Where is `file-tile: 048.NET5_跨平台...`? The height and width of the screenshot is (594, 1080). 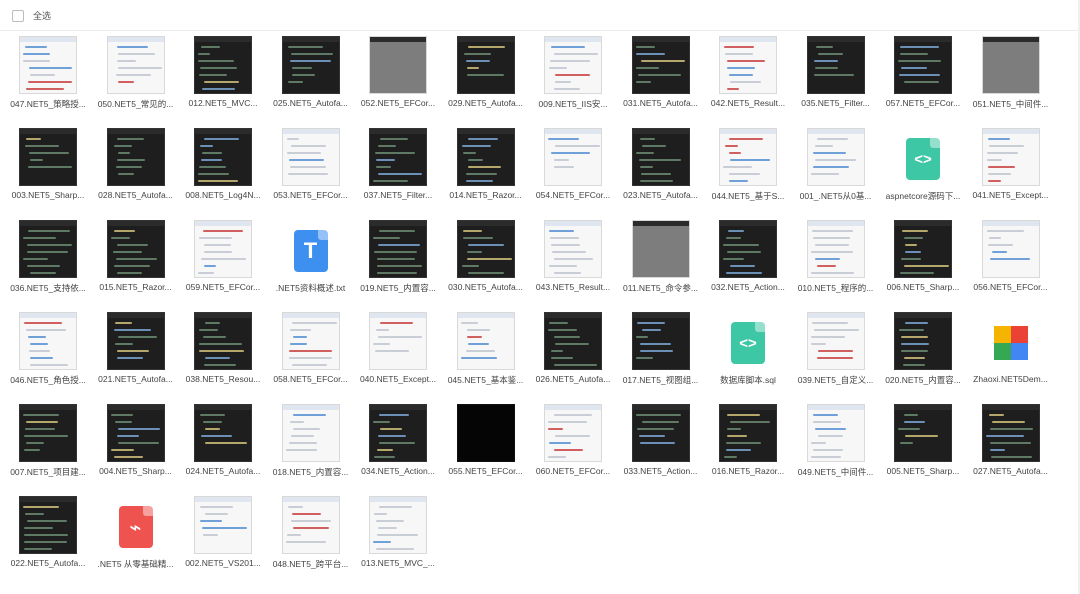 file-tile: 048.NET5_跨平台... is located at coordinates (311, 540).